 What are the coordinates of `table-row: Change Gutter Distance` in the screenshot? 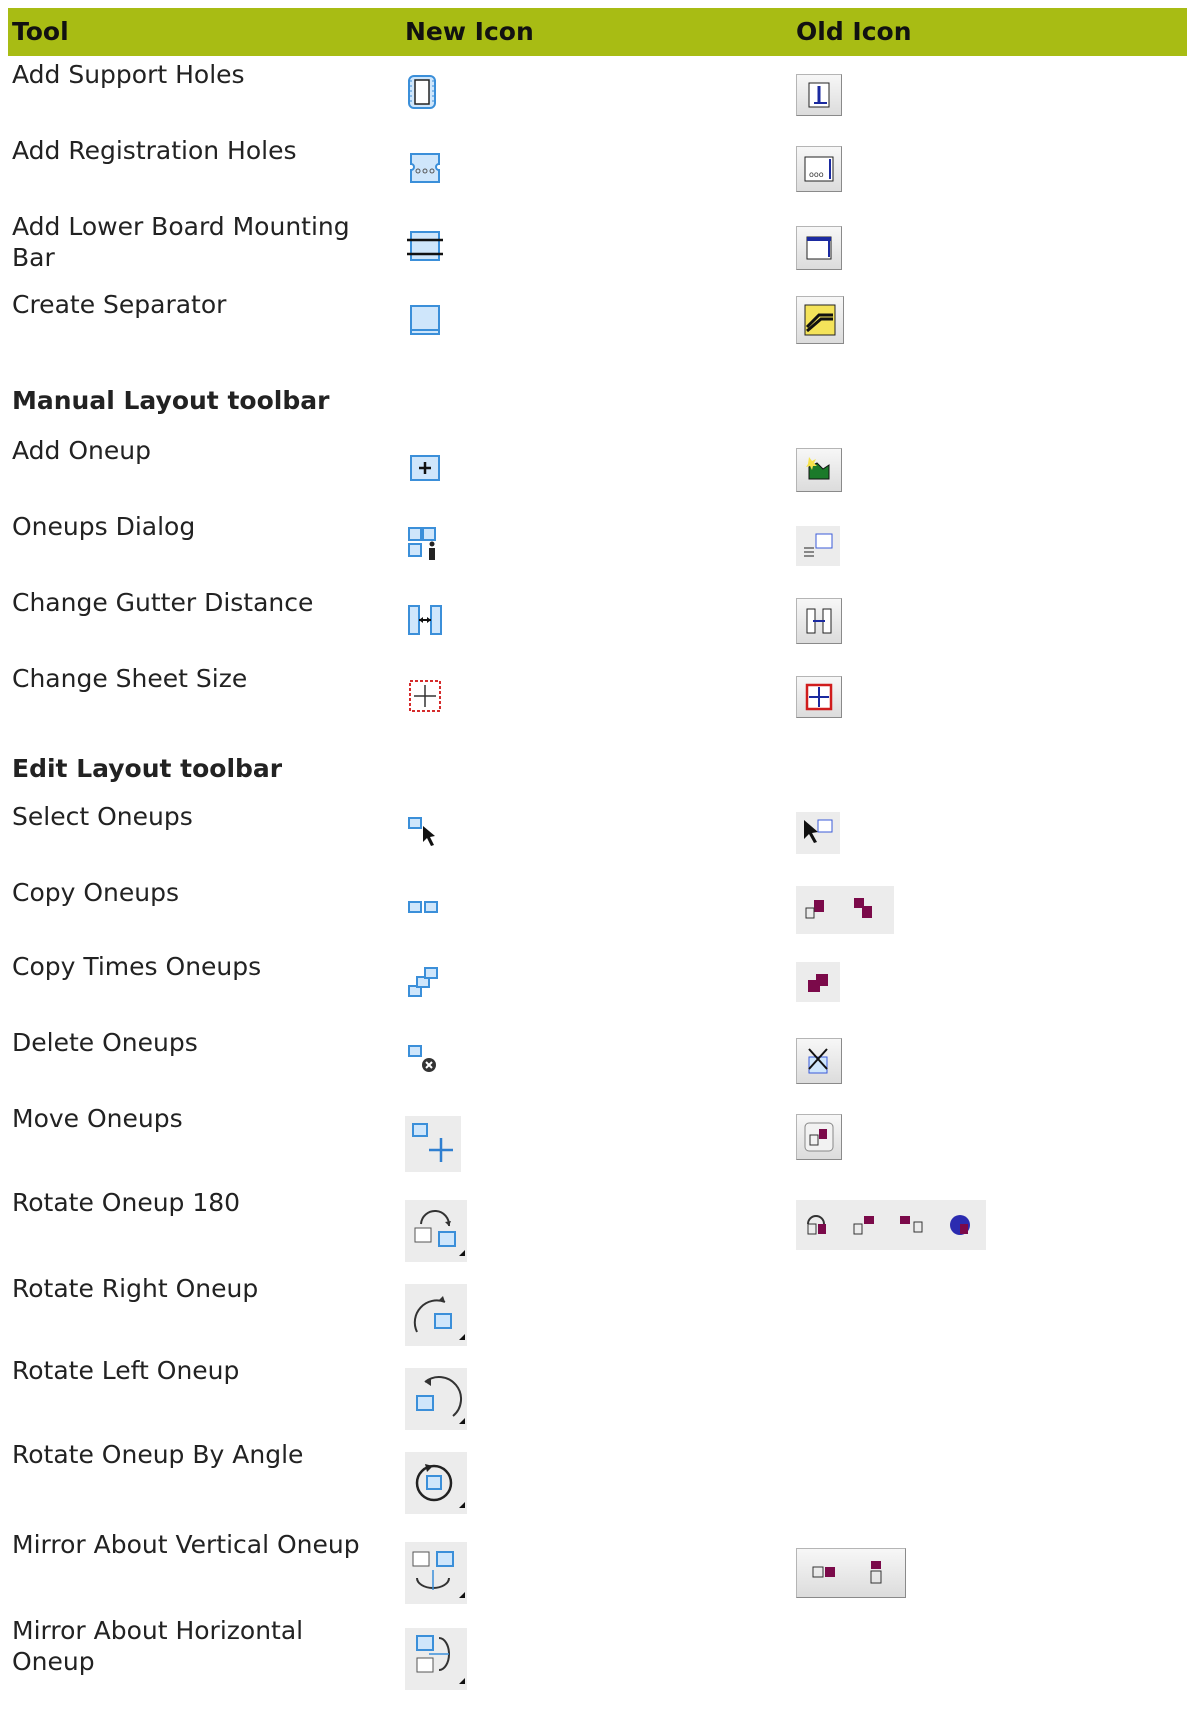 It's located at (597, 622).